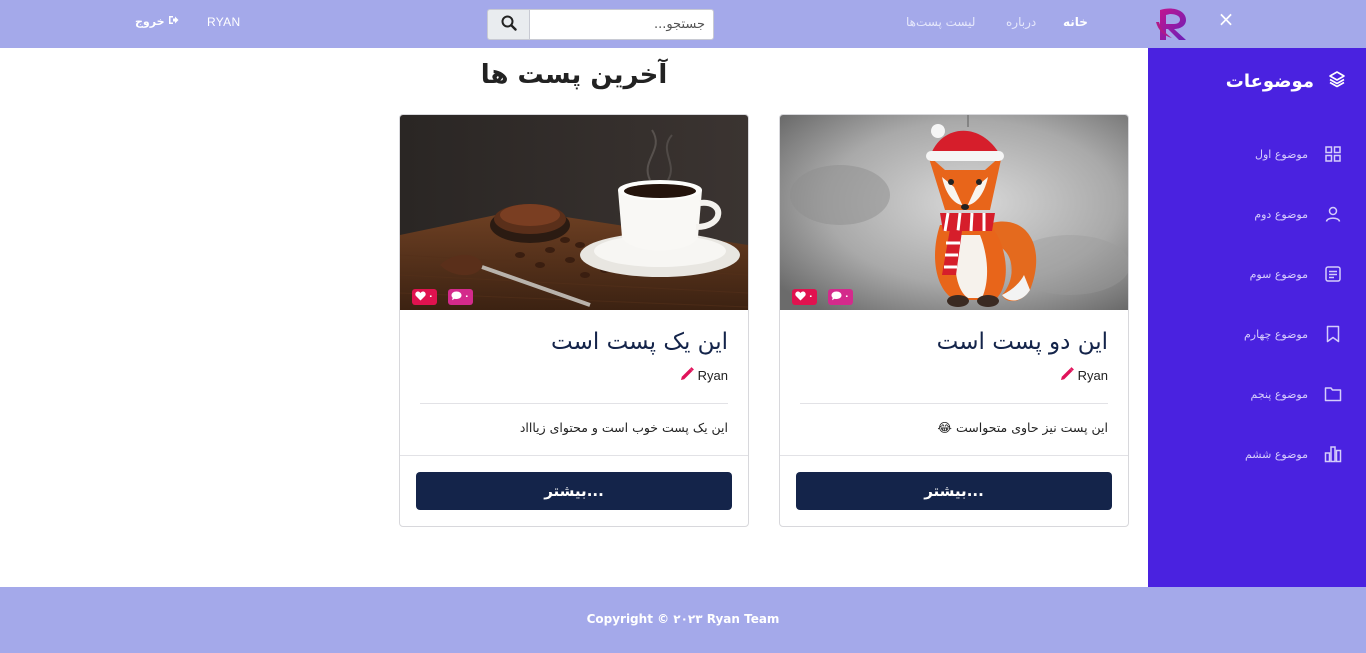 This screenshot has height=653, width=1366. I want to click on post-title: این یک پست است, so click(639, 342).